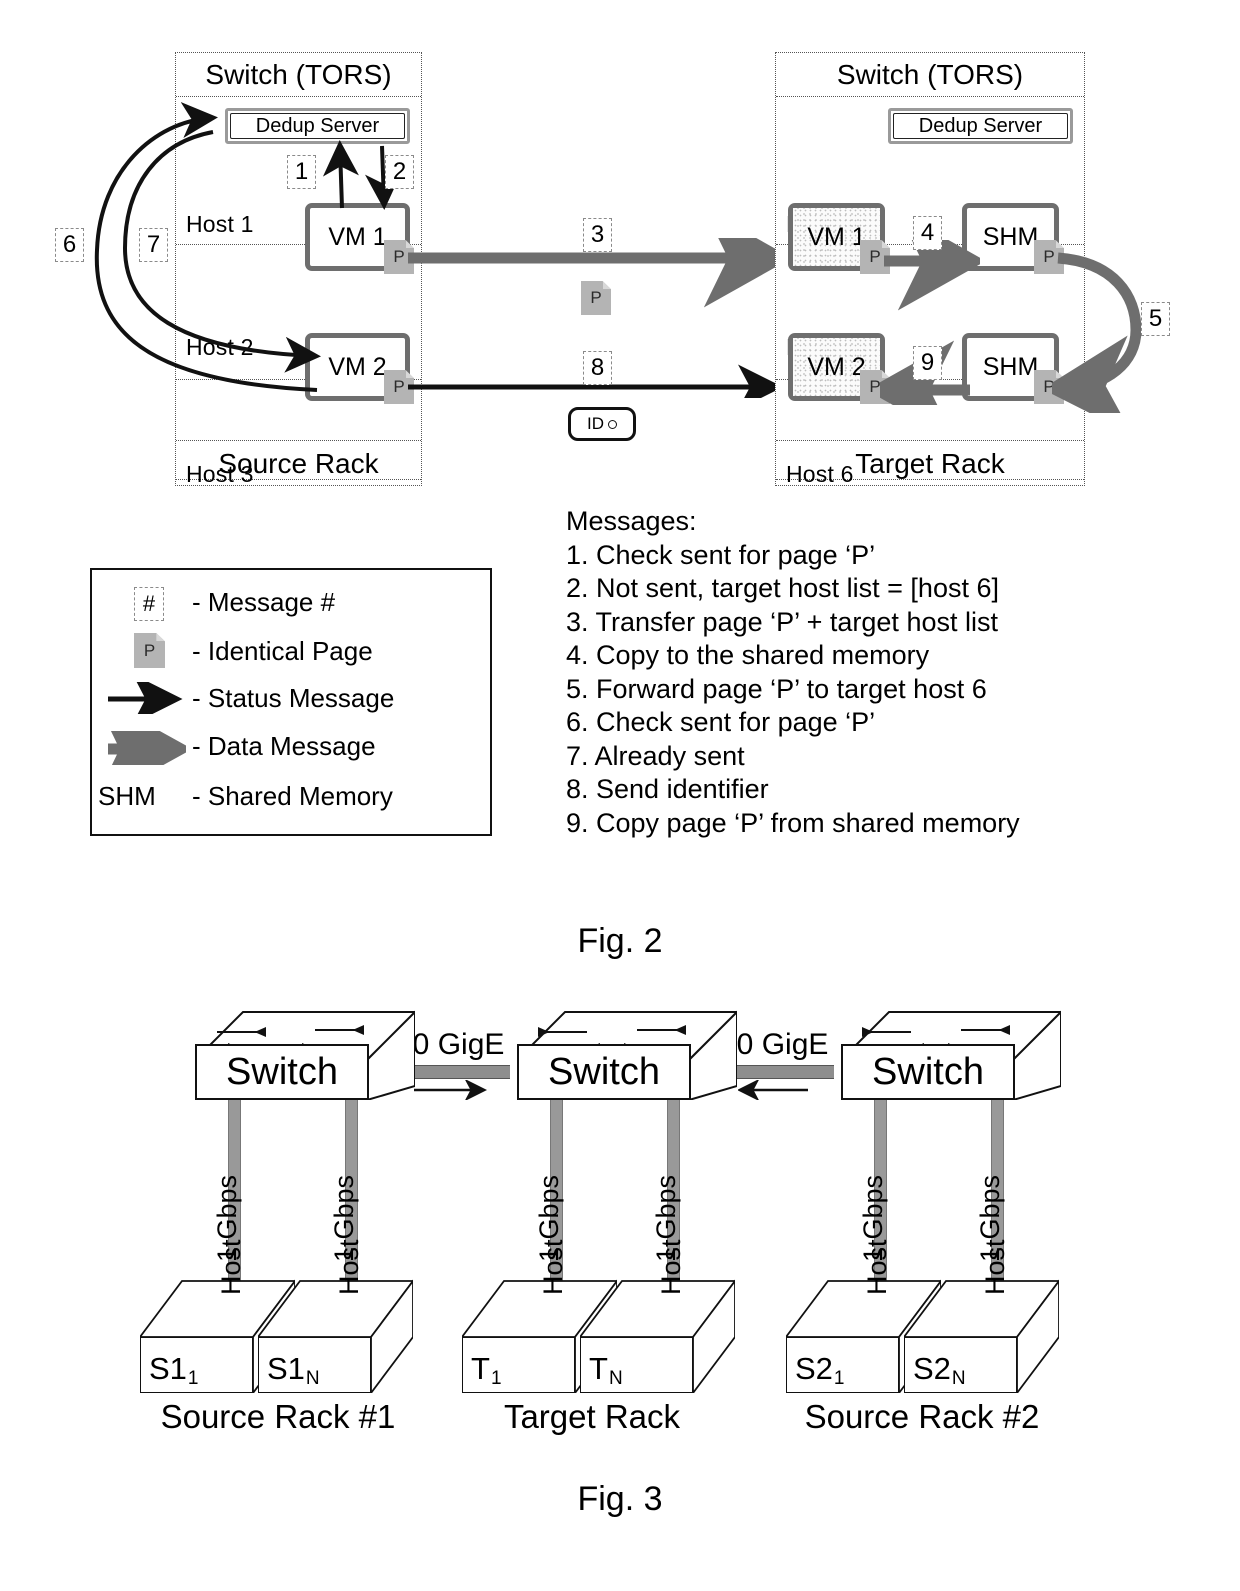 The width and height of the screenshot is (1240, 1591). I want to click on legend-status-message-text: - Status Message, so click(293, 698).